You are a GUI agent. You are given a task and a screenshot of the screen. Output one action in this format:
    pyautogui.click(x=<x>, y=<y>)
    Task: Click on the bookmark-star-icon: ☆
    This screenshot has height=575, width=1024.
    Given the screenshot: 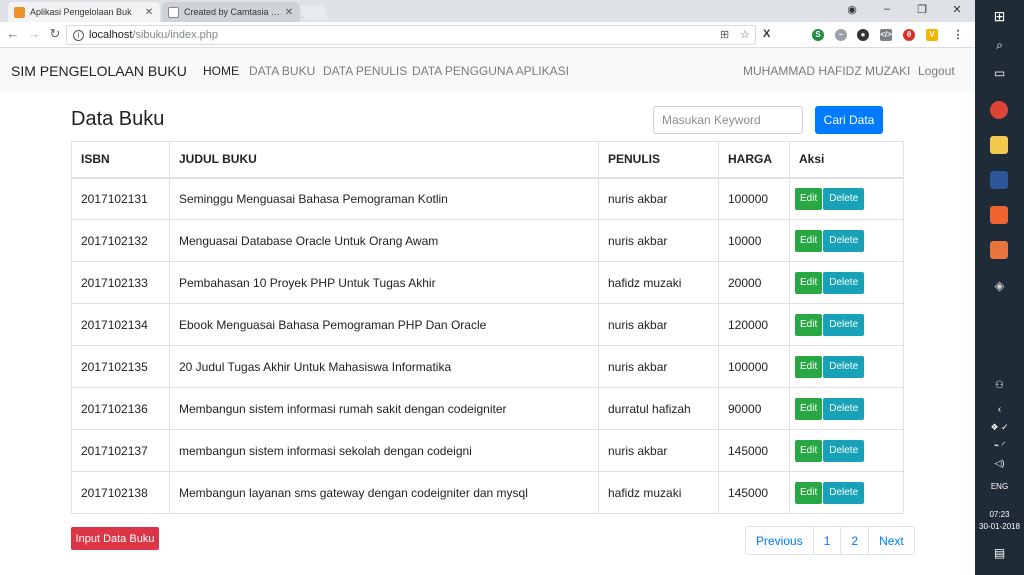 What is the action you would take?
    pyautogui.click(x=745, y=34)
    